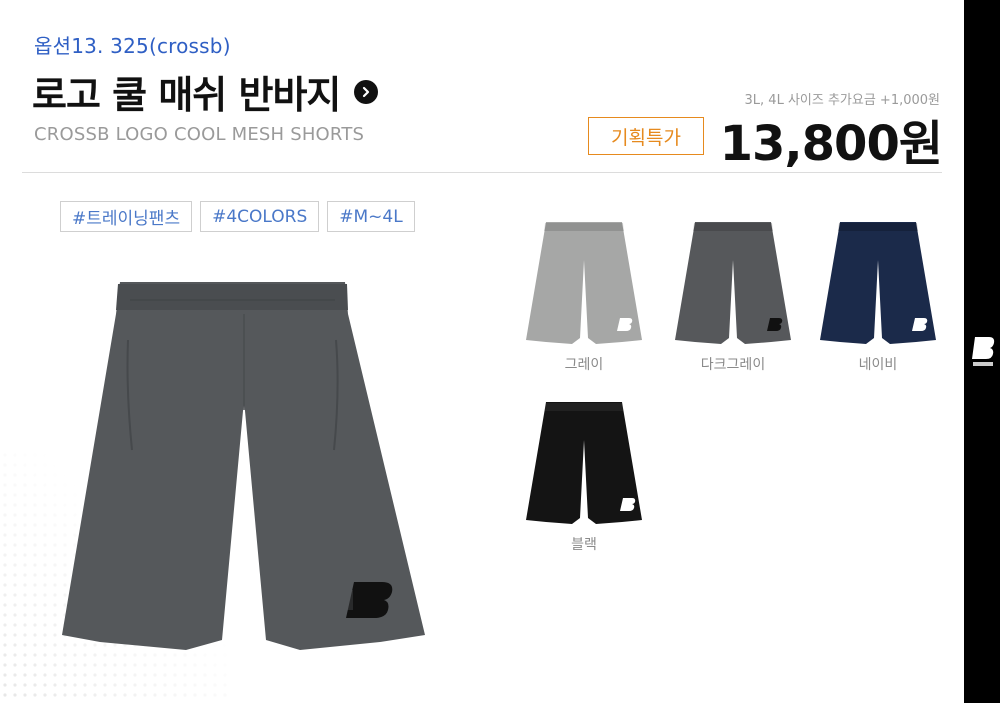 This screenshot has height=703, width=1000. I want to click on chevron-right-icon, so click(366, 91).